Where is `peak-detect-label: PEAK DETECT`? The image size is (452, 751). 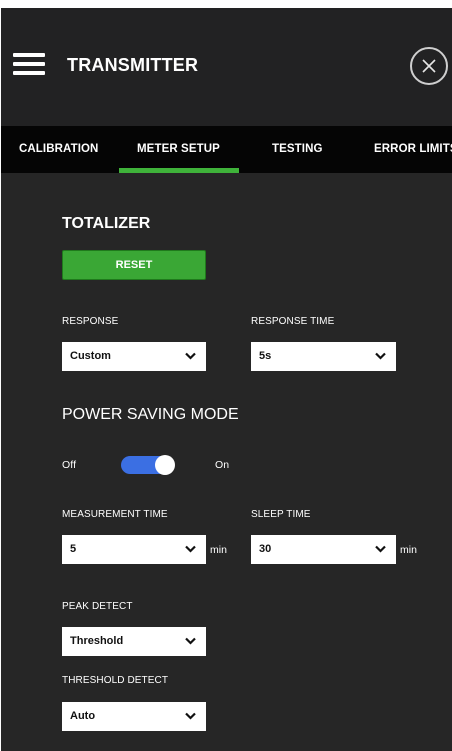 peak-detect-label: PEAK DETECT is located at coordinates (97, 606).